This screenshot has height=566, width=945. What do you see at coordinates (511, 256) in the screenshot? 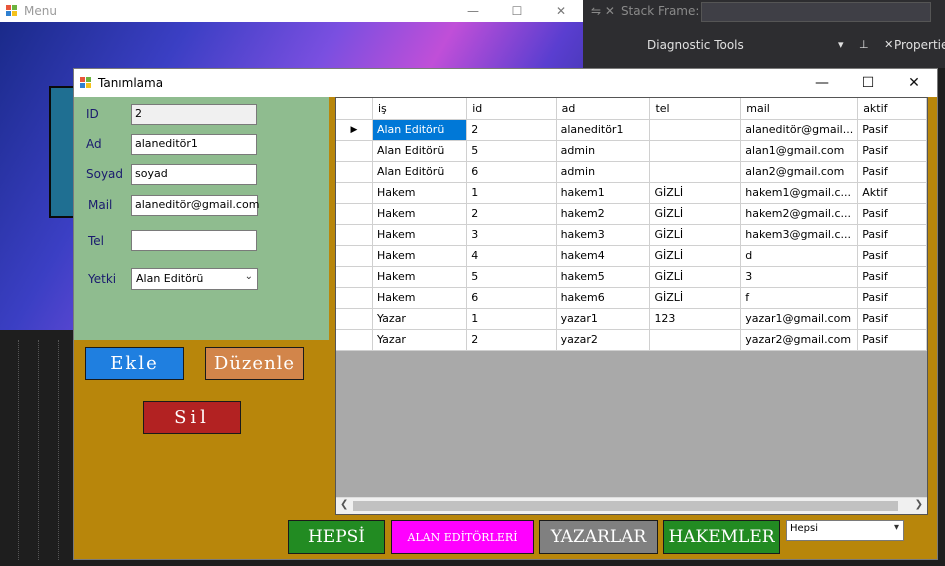
I see `grid-cell: 4` at bounding box center [511, 256].